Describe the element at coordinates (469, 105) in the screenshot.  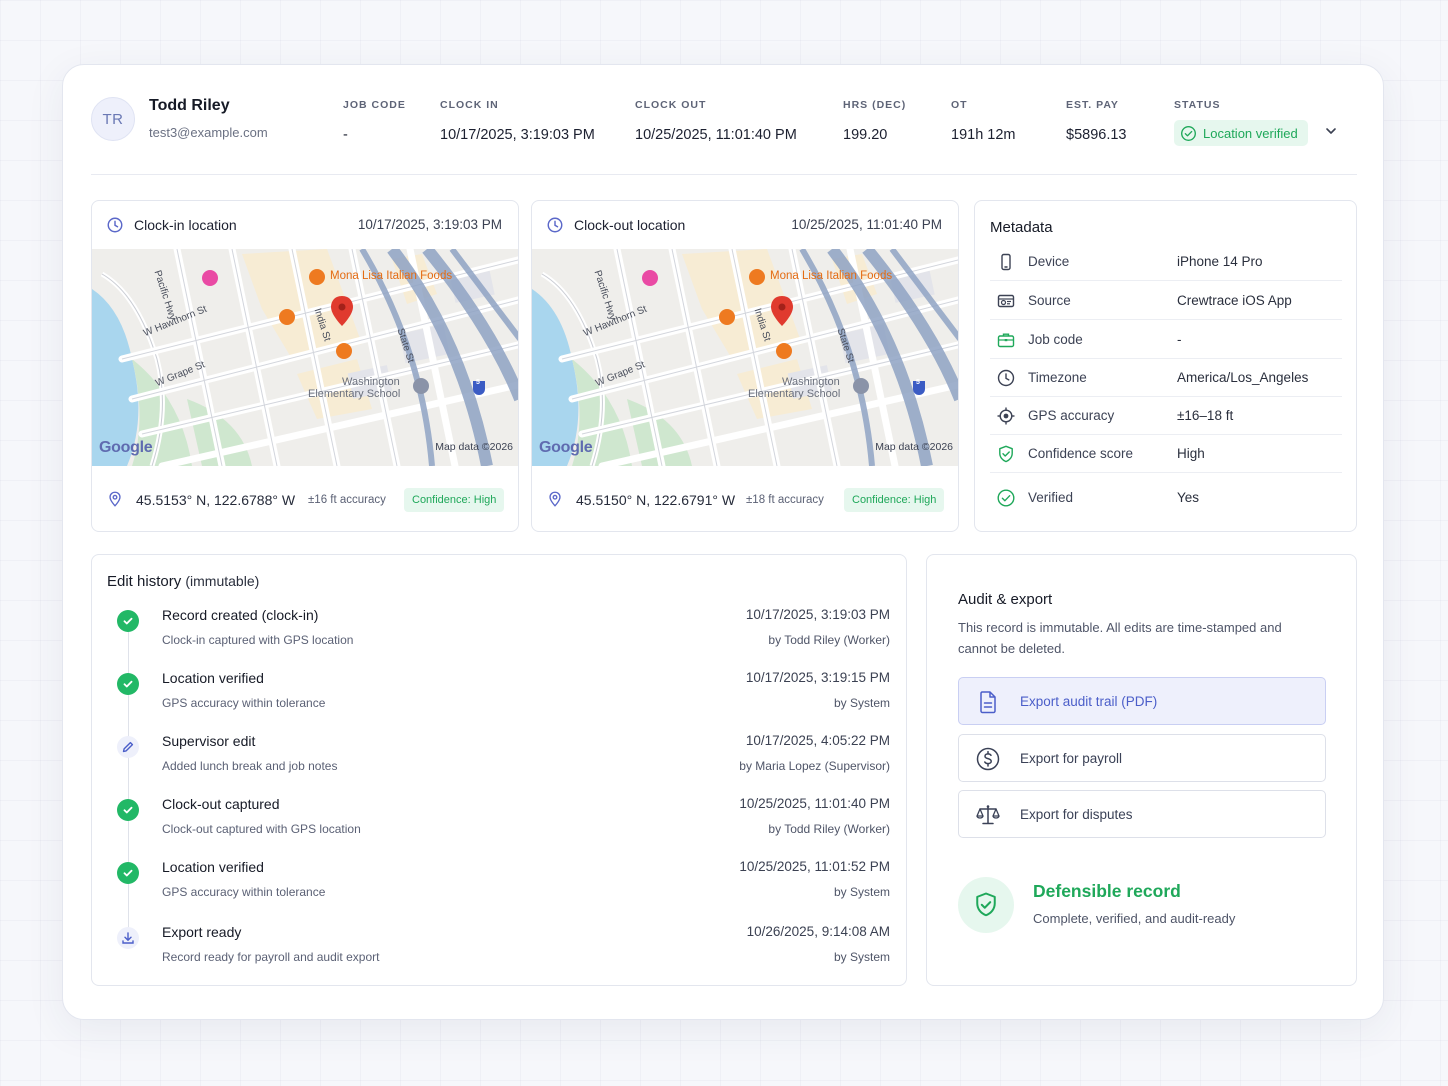
I see `clock-in-label: CLOCK IN` at that location.